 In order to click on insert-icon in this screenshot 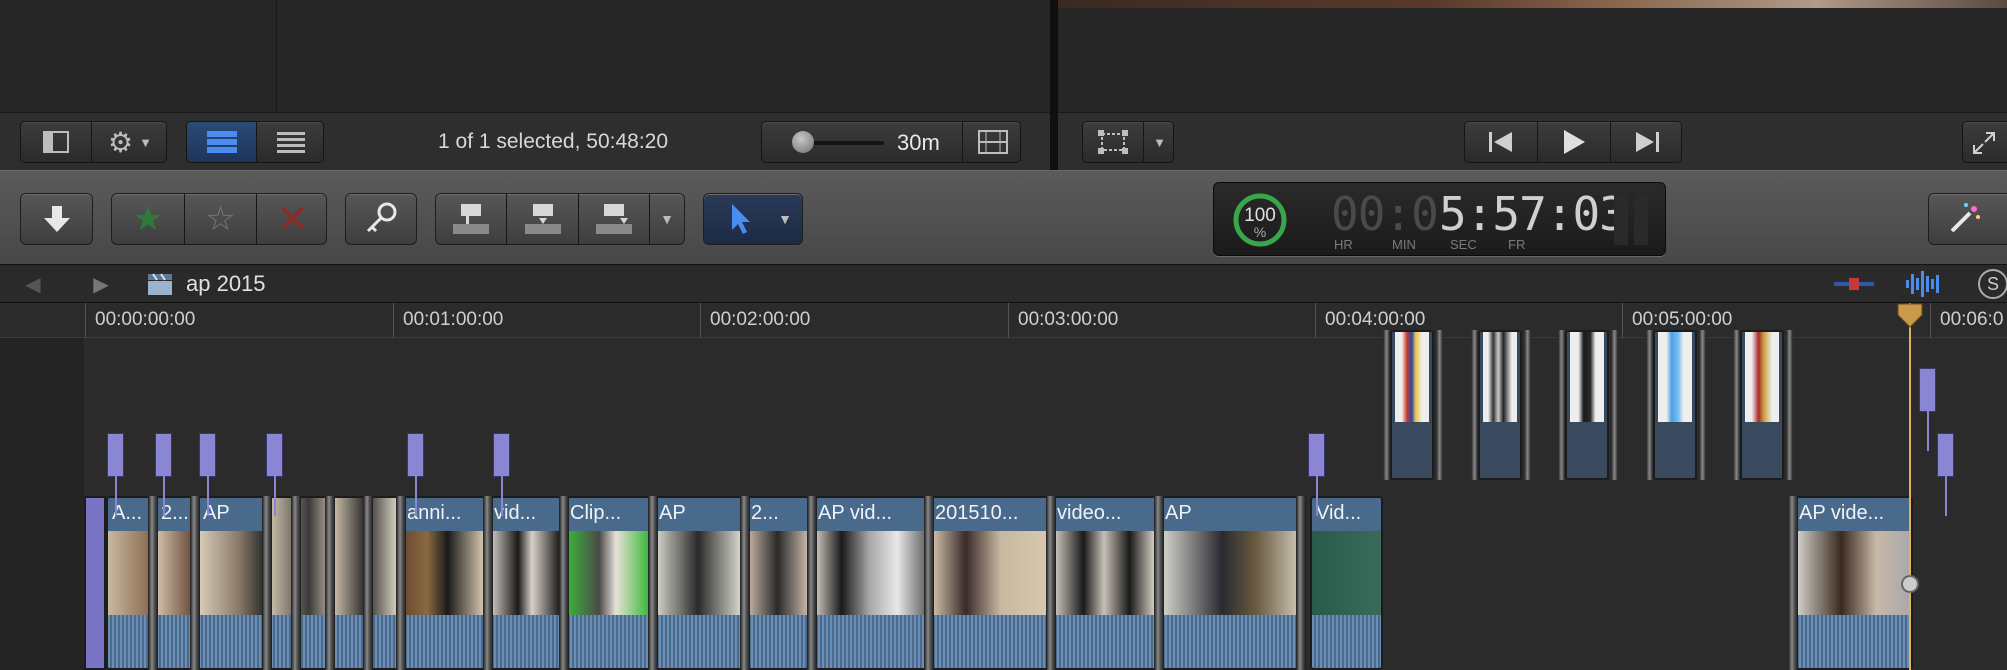, I will do `click(542, 219)`.